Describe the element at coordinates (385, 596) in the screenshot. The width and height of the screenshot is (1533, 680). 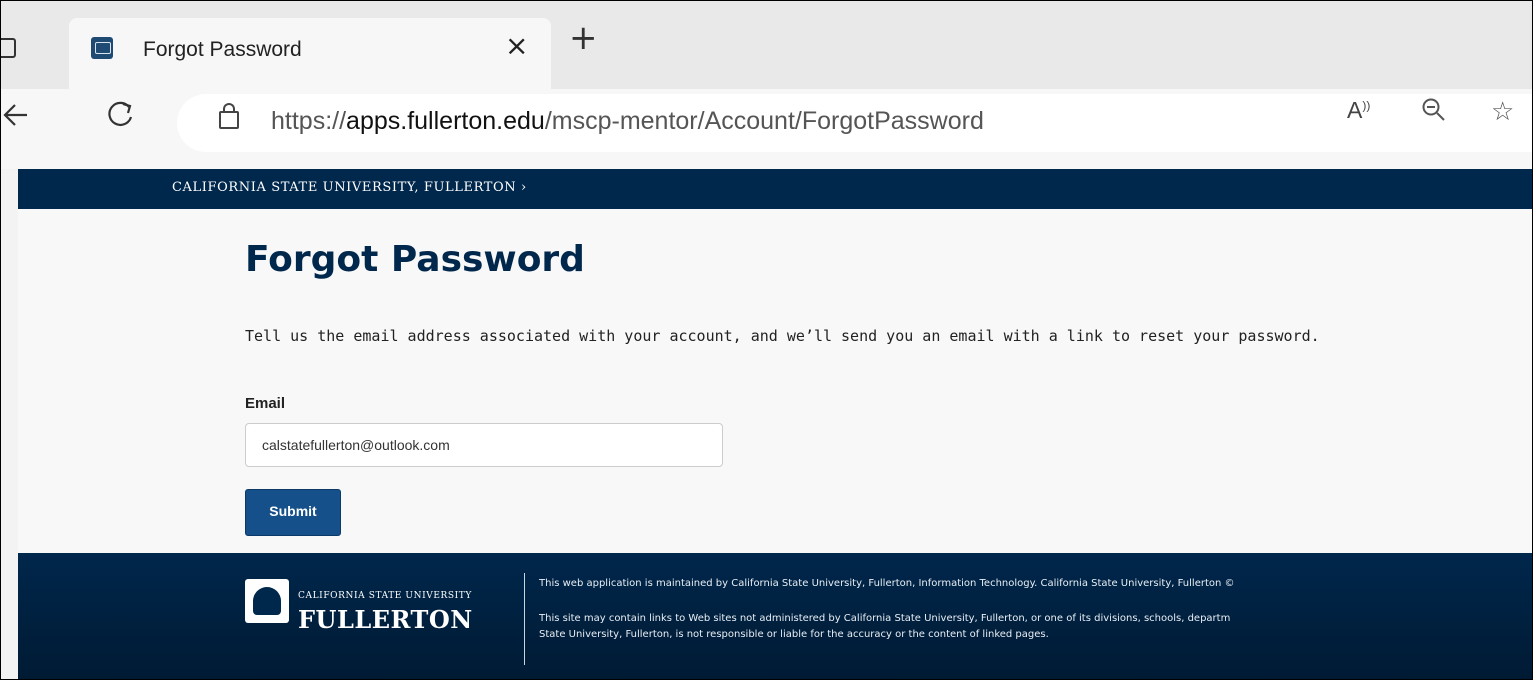
I see `footer-logo-small: CALIFORNIA STATE UNIVERSITY` at that location.